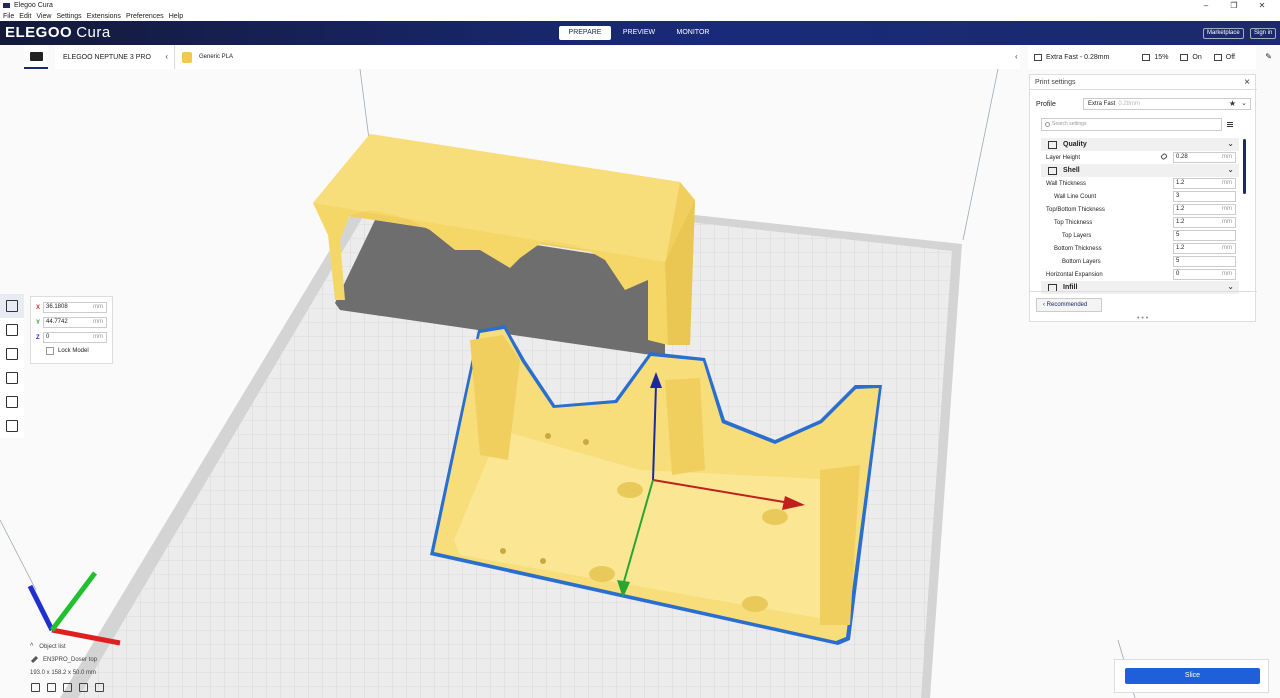 The image size is (1280, 698). What do you see at coordinates (1230, 124) in the screenshot?
I see `settings-visibility-menu-icon` at bounding box center [1230, 124].